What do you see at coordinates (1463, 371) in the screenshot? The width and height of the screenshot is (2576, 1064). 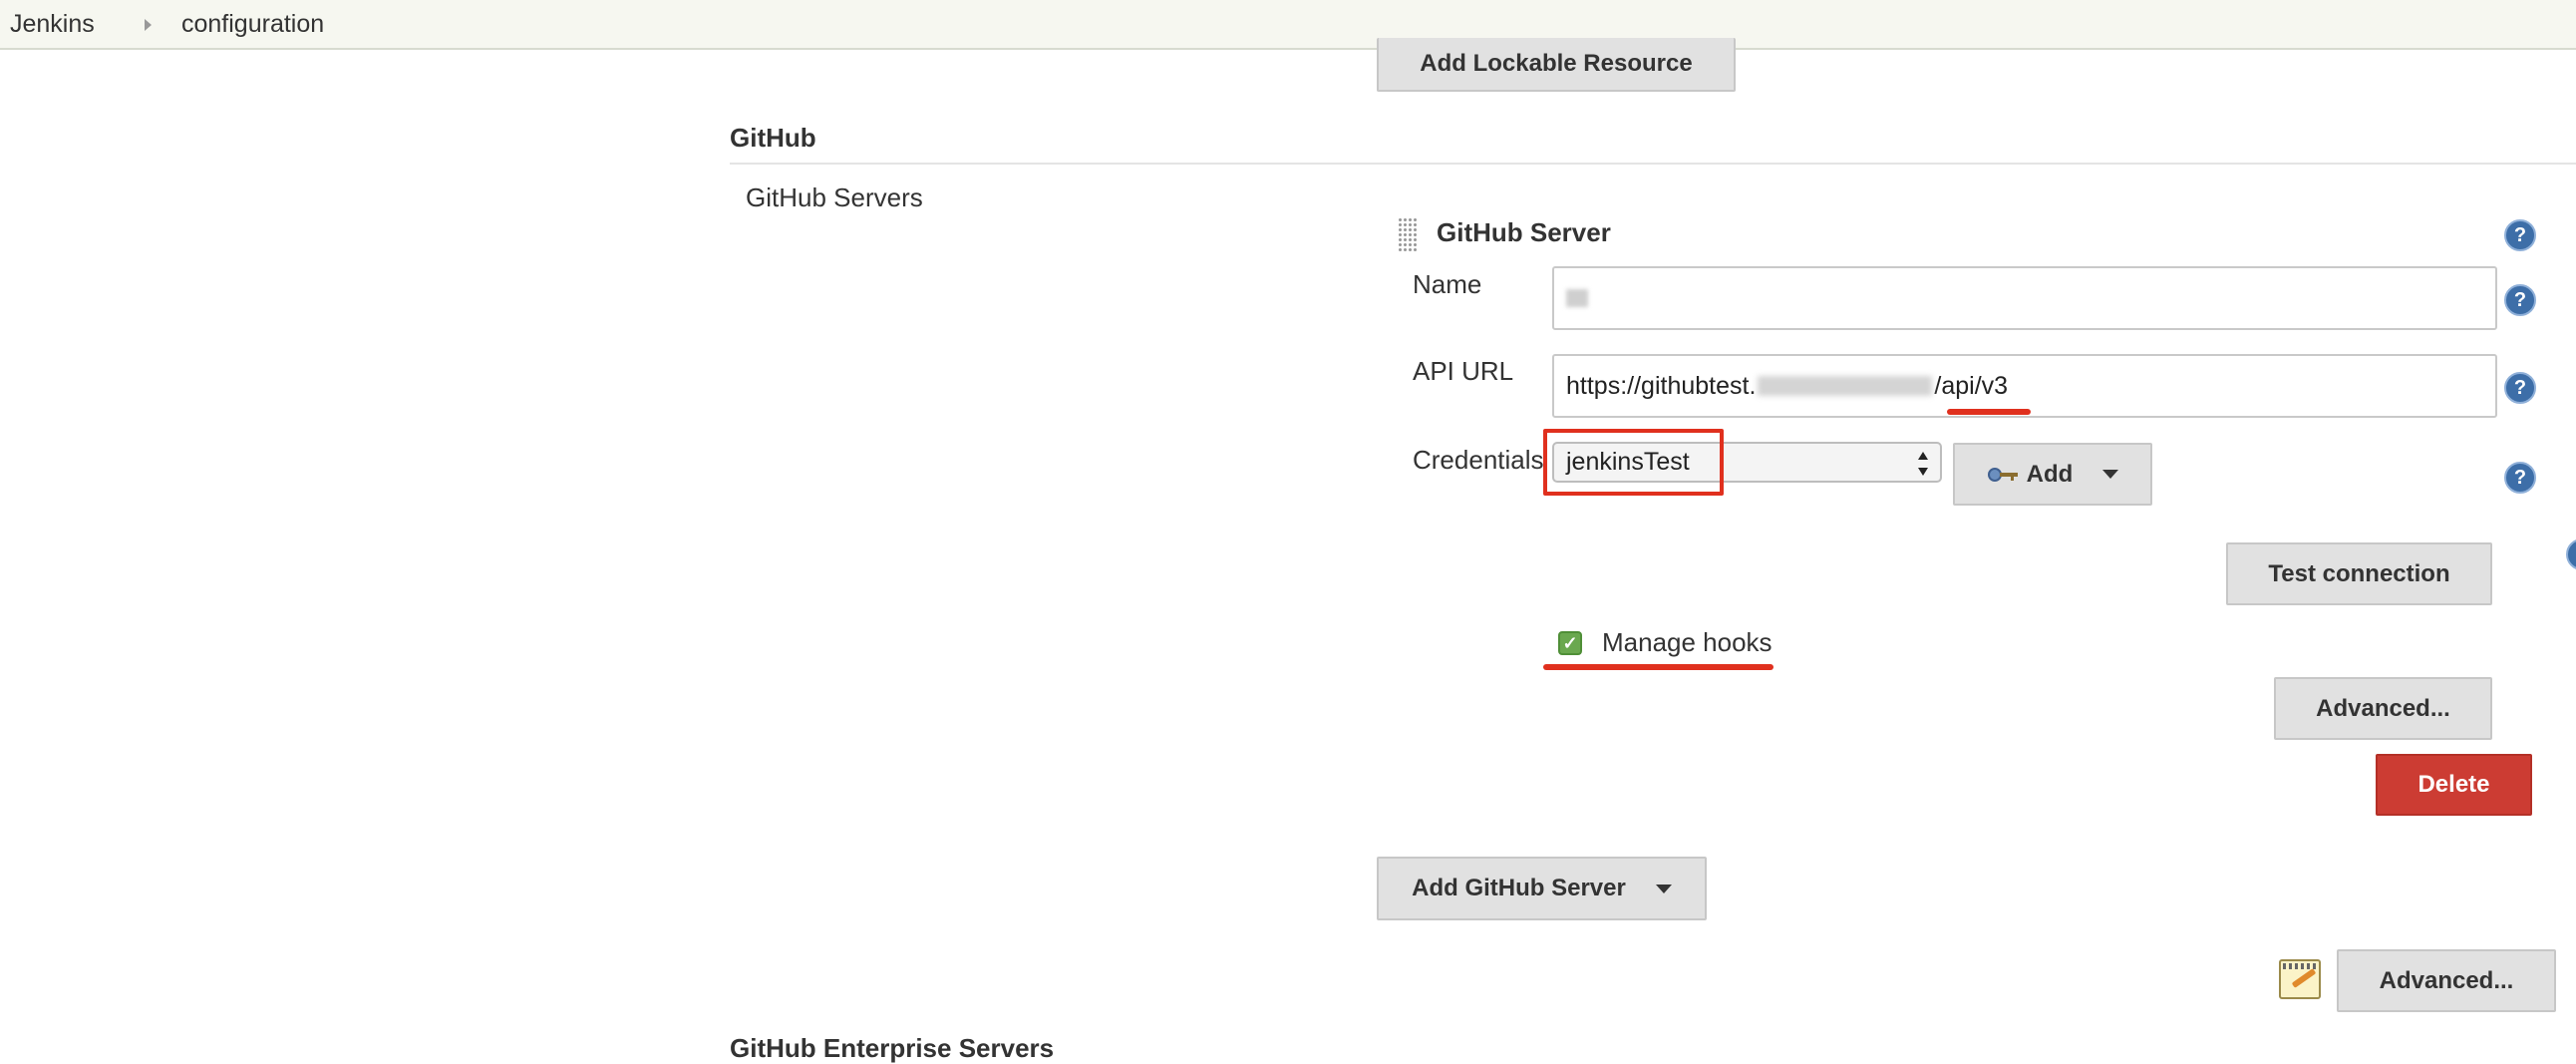 I see `api-url-label: API URL` at bounding box center [1463, 371].